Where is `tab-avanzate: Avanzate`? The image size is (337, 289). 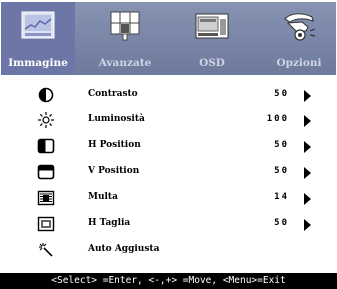 tab-avanzate: Avanzate is located at coordinates (125, 38).